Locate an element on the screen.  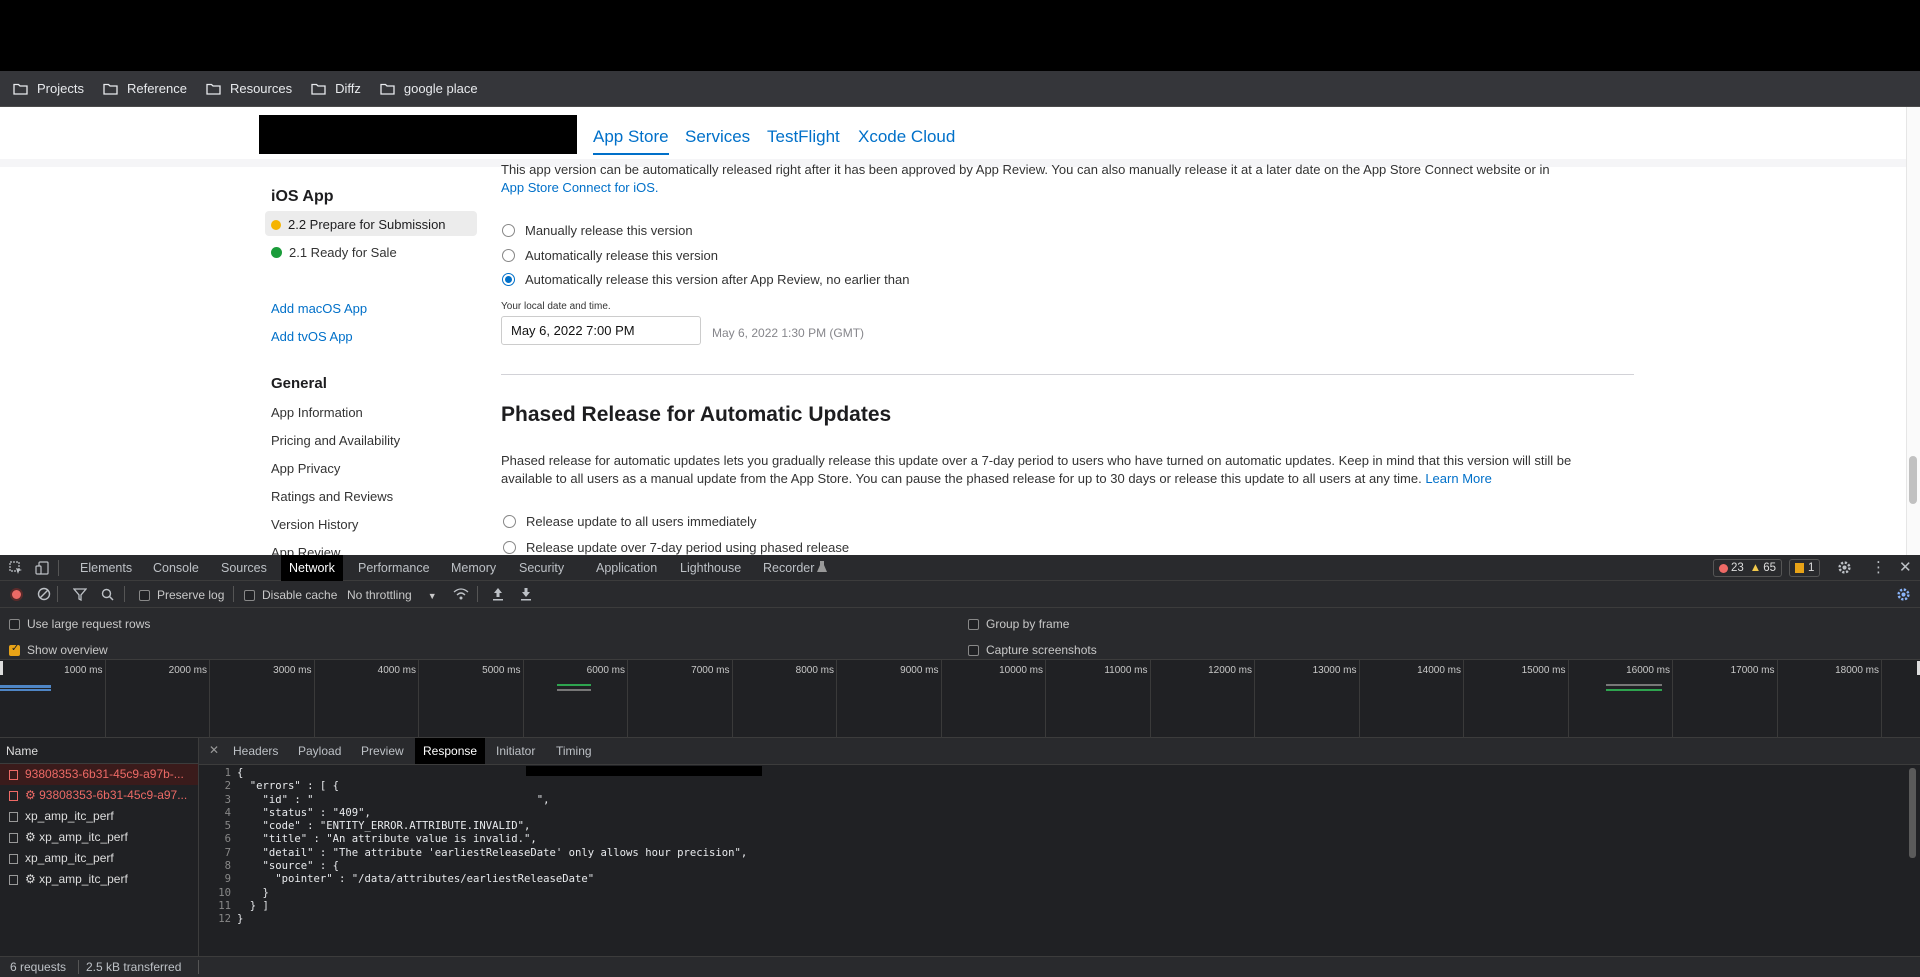
radio-circle-selected is located at coordinates (508, 279).